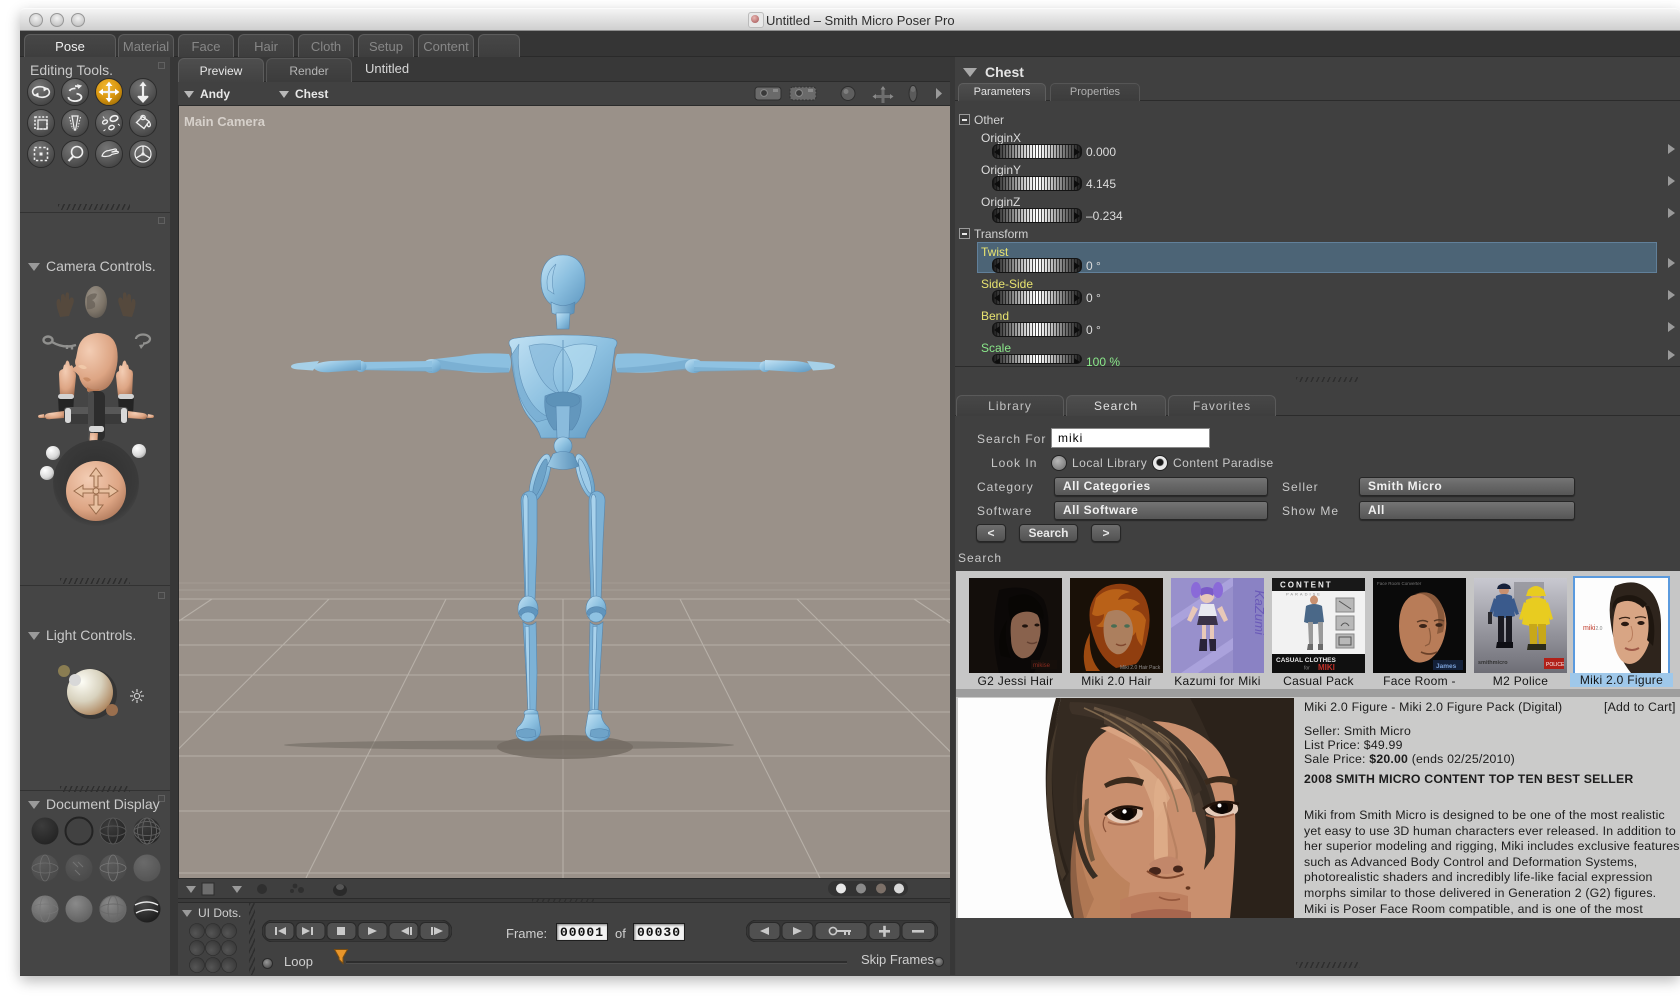  Describe the element at coordinates (1304, 594) in the screenshot. I see `svg-text: PARADISE` at that location.